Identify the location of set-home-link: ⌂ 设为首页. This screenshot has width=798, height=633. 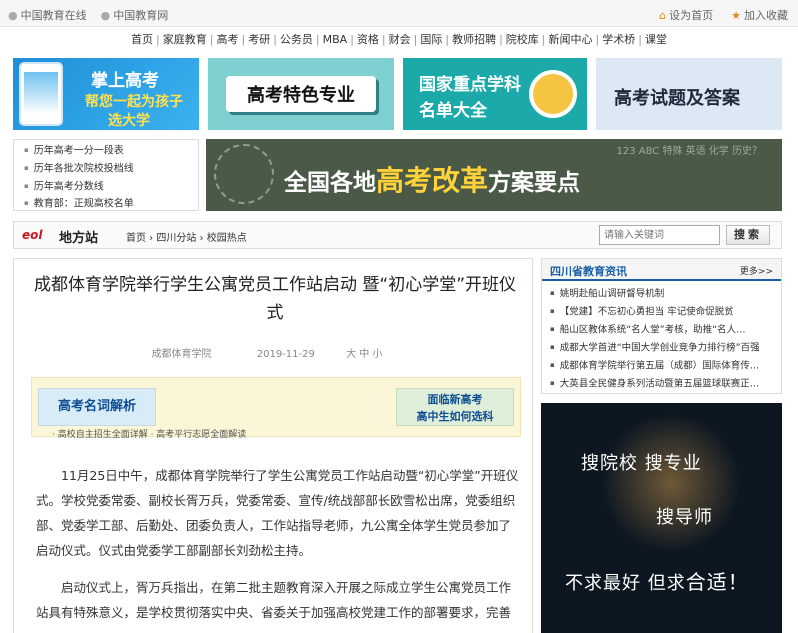
(686, 15).